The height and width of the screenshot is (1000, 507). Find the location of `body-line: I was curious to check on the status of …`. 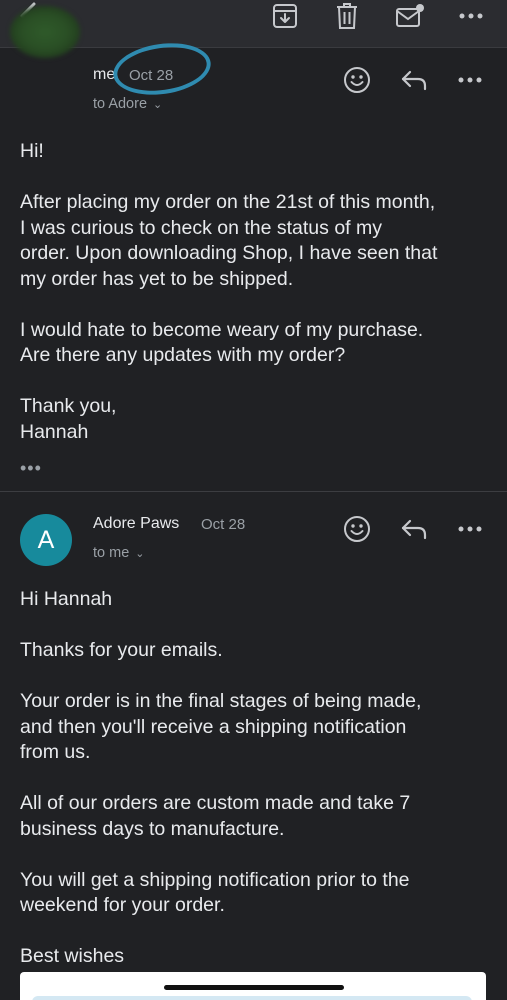

body-line: I was curious to check on the status of … is located at coordinates (201, 227).